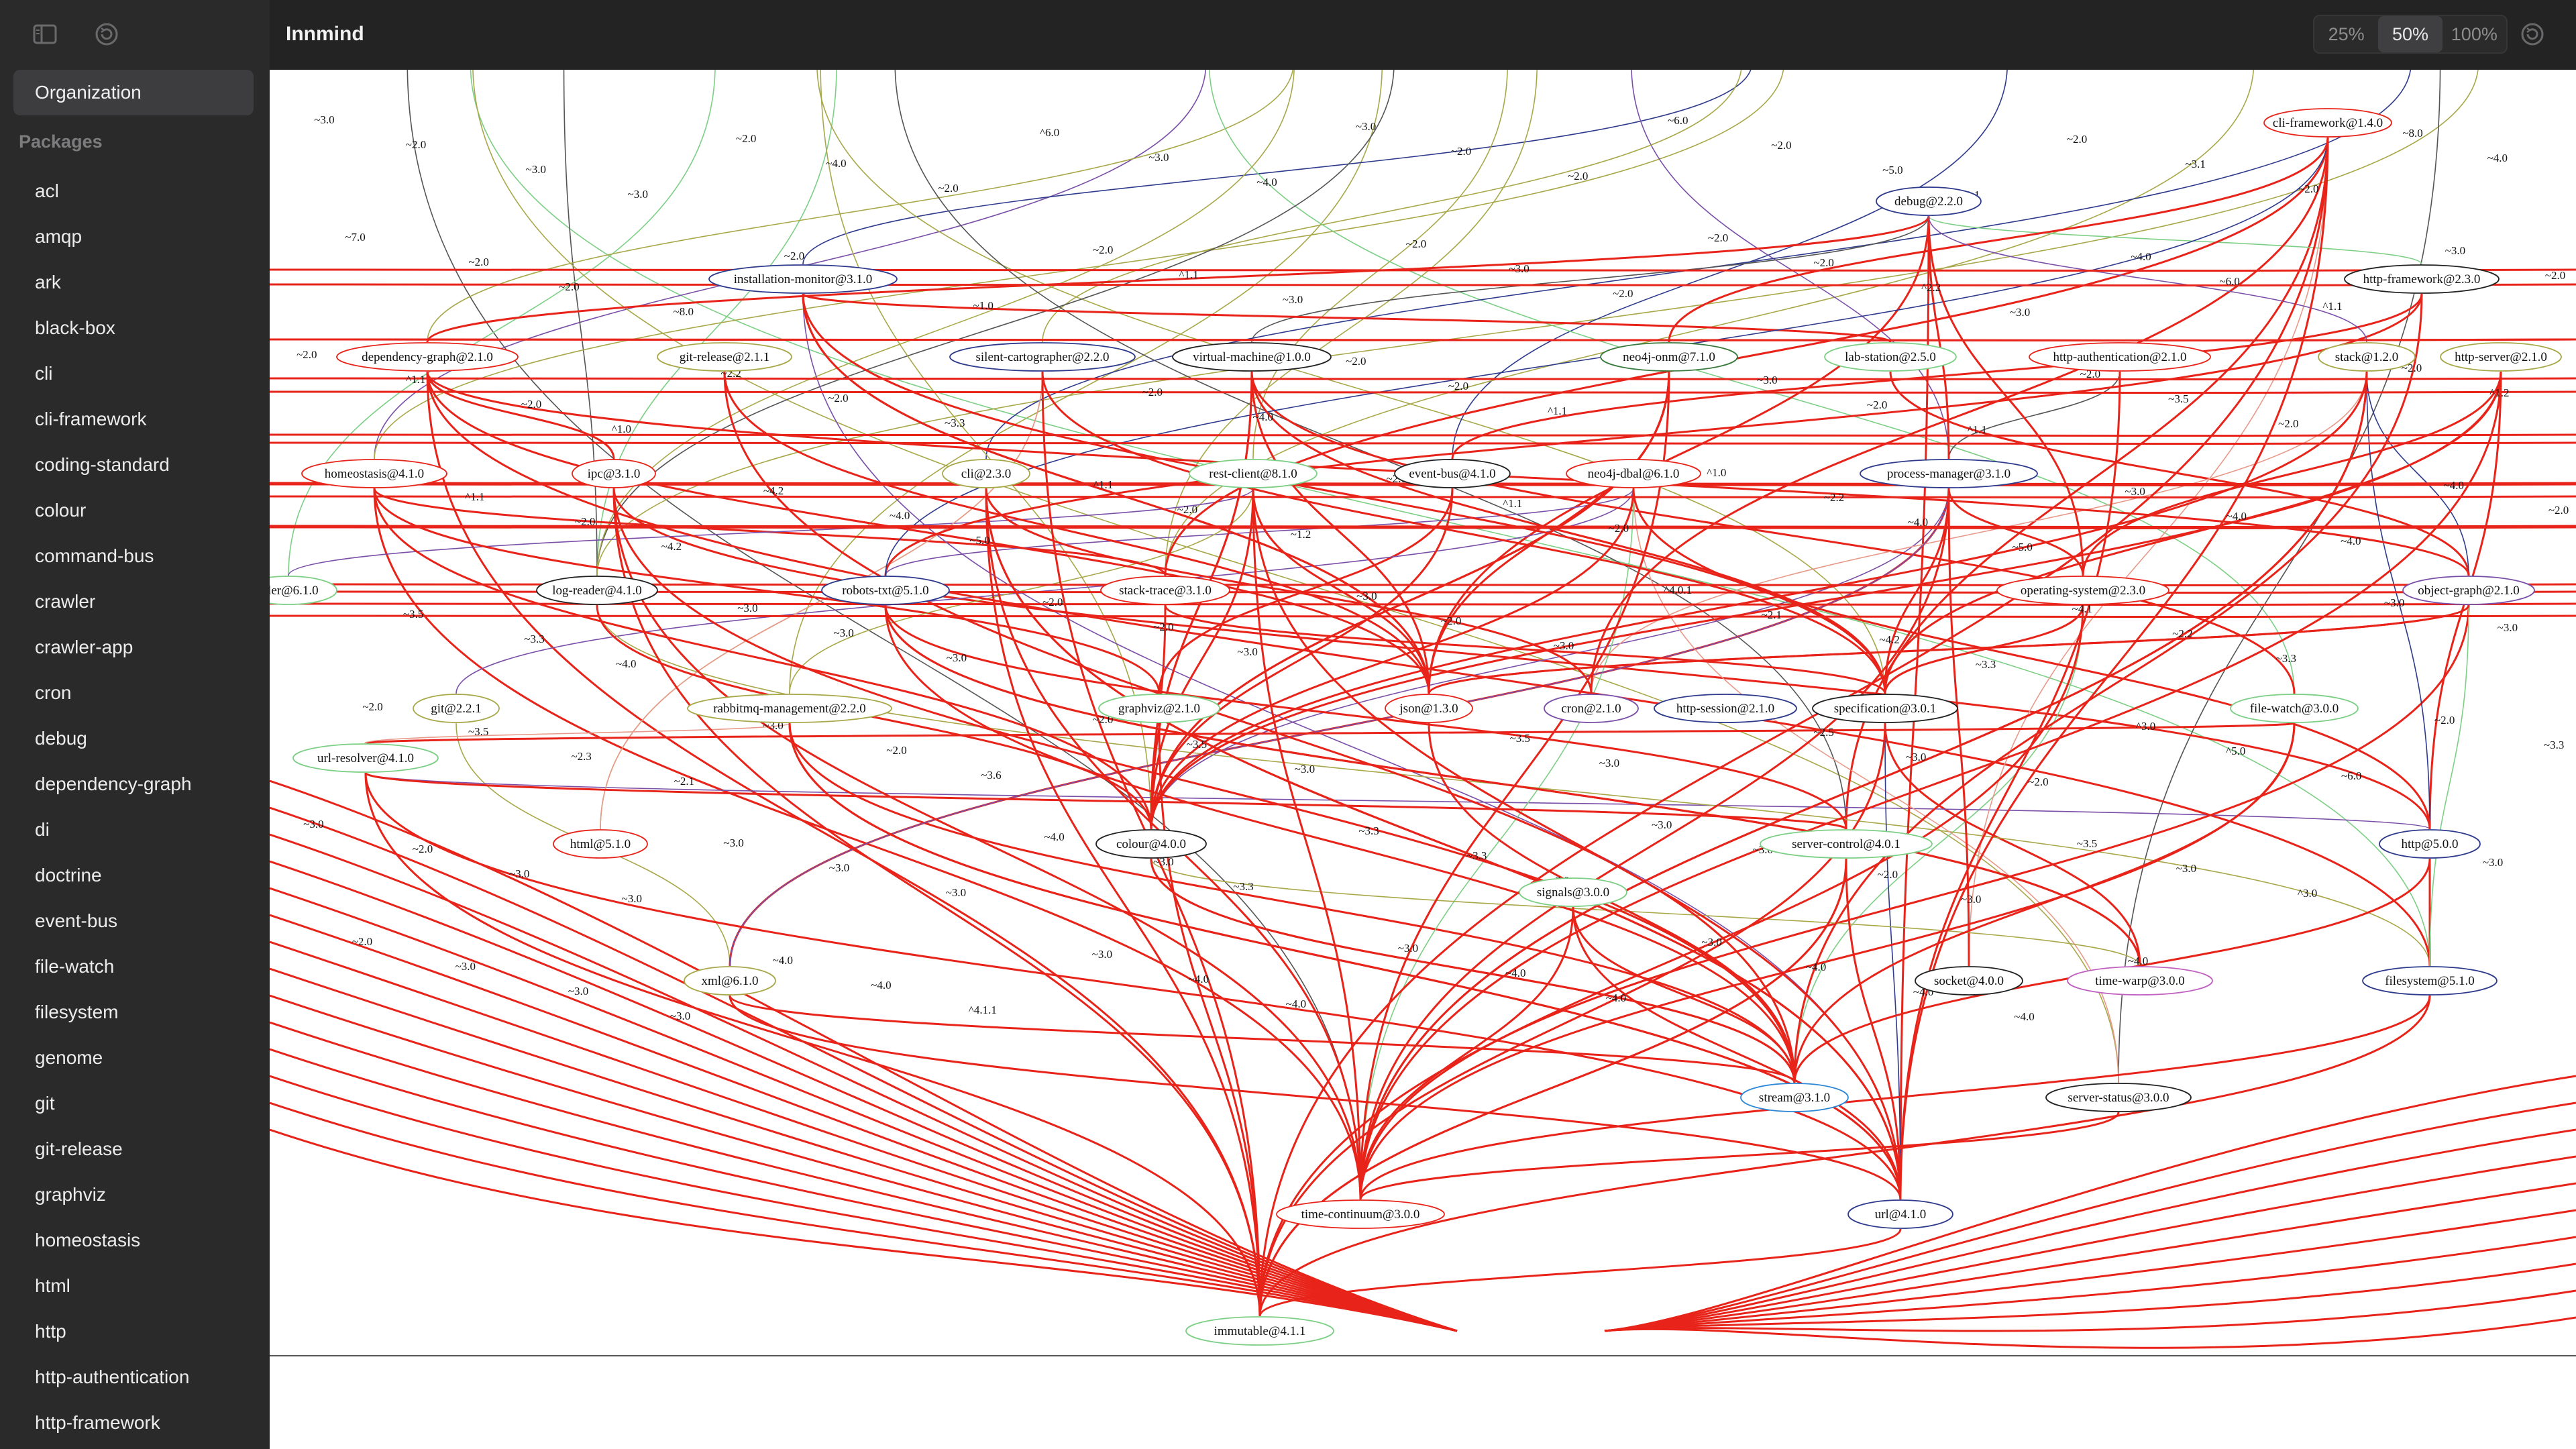 The height and width of the screenshot is (1449, 2576). I want to click on package-node-stack-trace: stack-trace@3.1.0, so click(1165, 590).